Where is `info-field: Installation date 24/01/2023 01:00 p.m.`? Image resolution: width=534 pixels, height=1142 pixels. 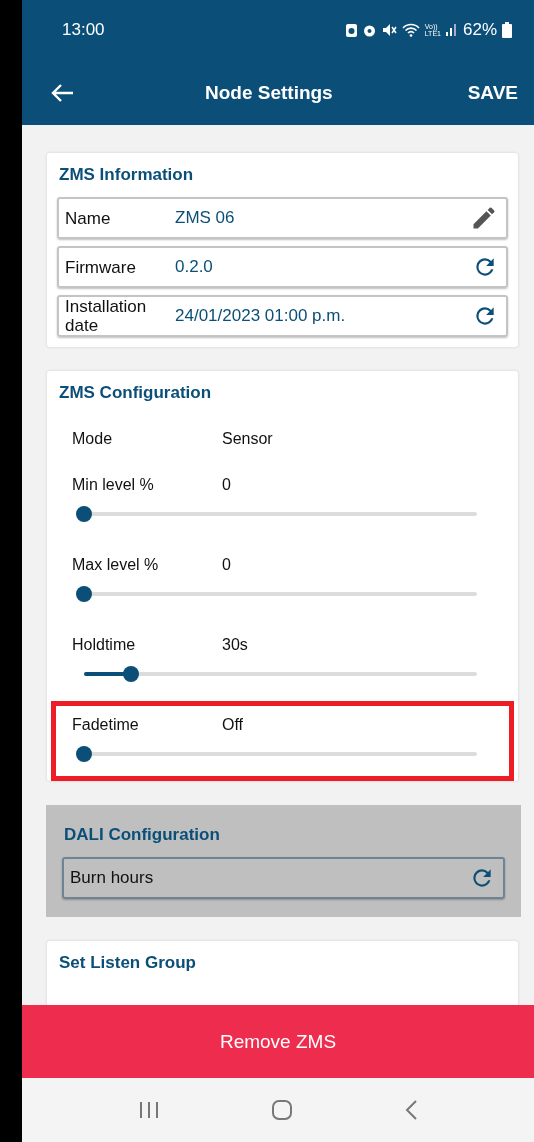 info-field: Installation date 24/01/2023 01:00 p.m. is located at coordinates (282, 316).